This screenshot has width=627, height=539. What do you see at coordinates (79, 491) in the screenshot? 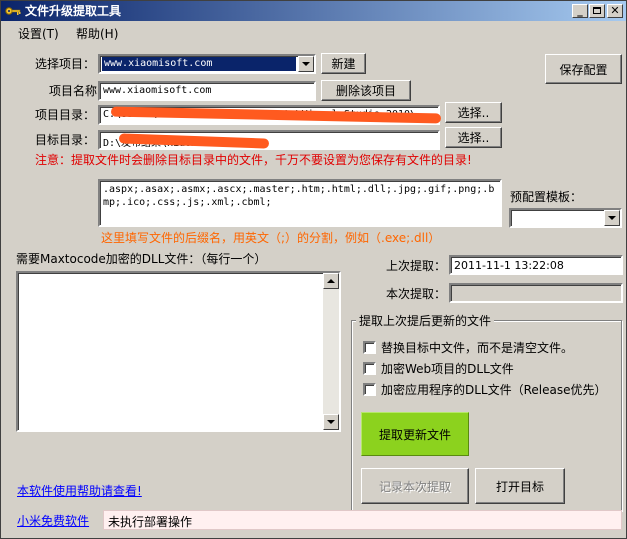
I see `help-link: 本软件使用帮助请查看!` at bounding box center [79, 491].